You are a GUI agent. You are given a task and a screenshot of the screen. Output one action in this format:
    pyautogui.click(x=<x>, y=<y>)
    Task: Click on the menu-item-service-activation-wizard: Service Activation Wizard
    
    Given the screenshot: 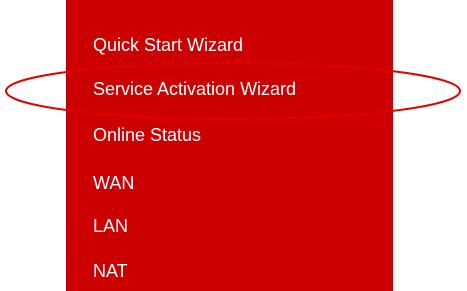 What is the action you would take?
    pyautogui.click(x=194, y=89)
    